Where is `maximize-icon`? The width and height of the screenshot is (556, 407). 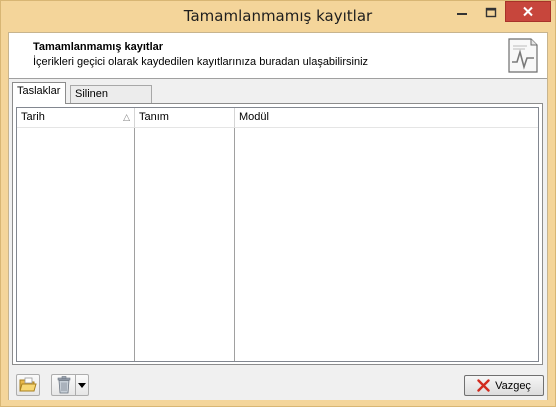 maximize-icon is located at coordinates (490, 12).